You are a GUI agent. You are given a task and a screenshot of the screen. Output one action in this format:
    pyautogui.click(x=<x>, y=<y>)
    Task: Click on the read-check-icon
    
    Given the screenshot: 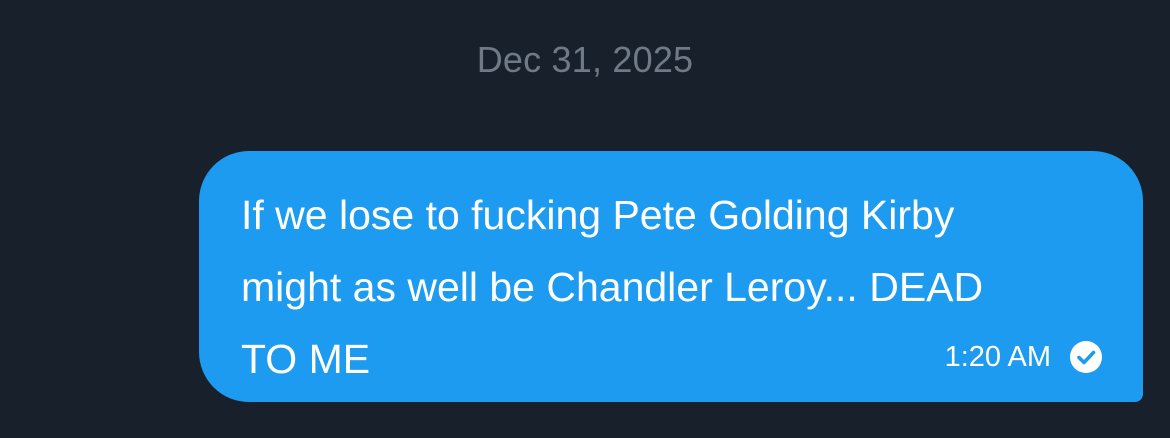 What is the action you would take?
    pyautogui.click(x=1086, y=357)
    